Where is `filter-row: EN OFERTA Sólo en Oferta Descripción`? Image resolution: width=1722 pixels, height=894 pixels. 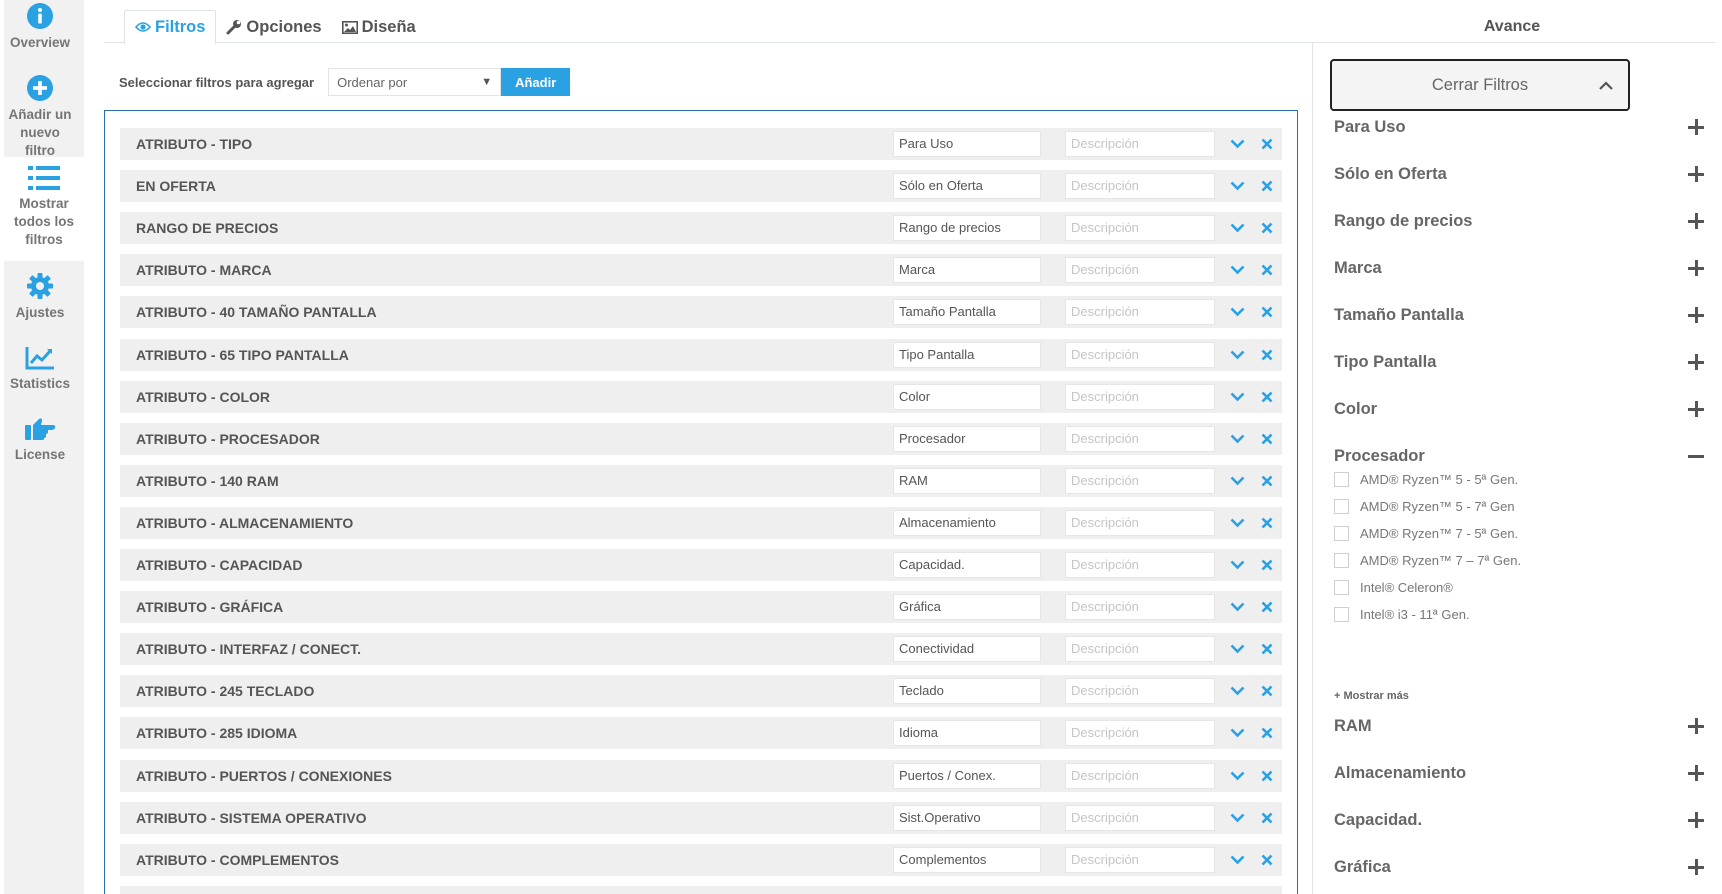 filter-row: EN OFERTA Sólo en Oferta Descripción is located at coordinates (701, 186).